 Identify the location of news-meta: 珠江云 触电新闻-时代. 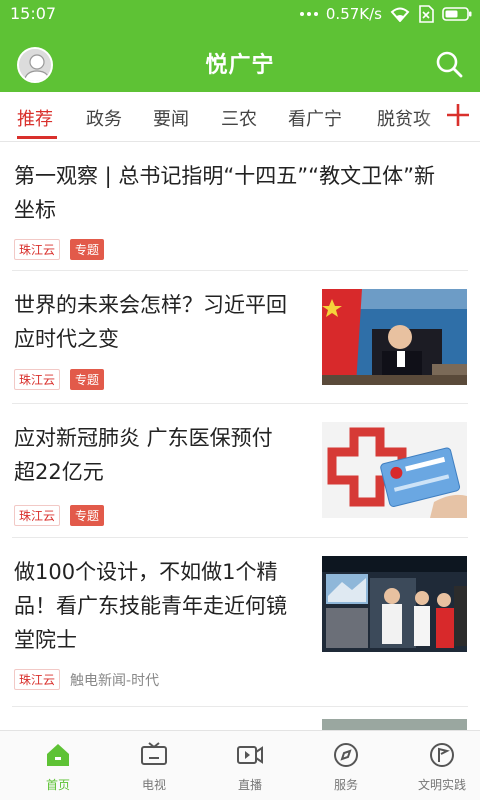
(86, 679).